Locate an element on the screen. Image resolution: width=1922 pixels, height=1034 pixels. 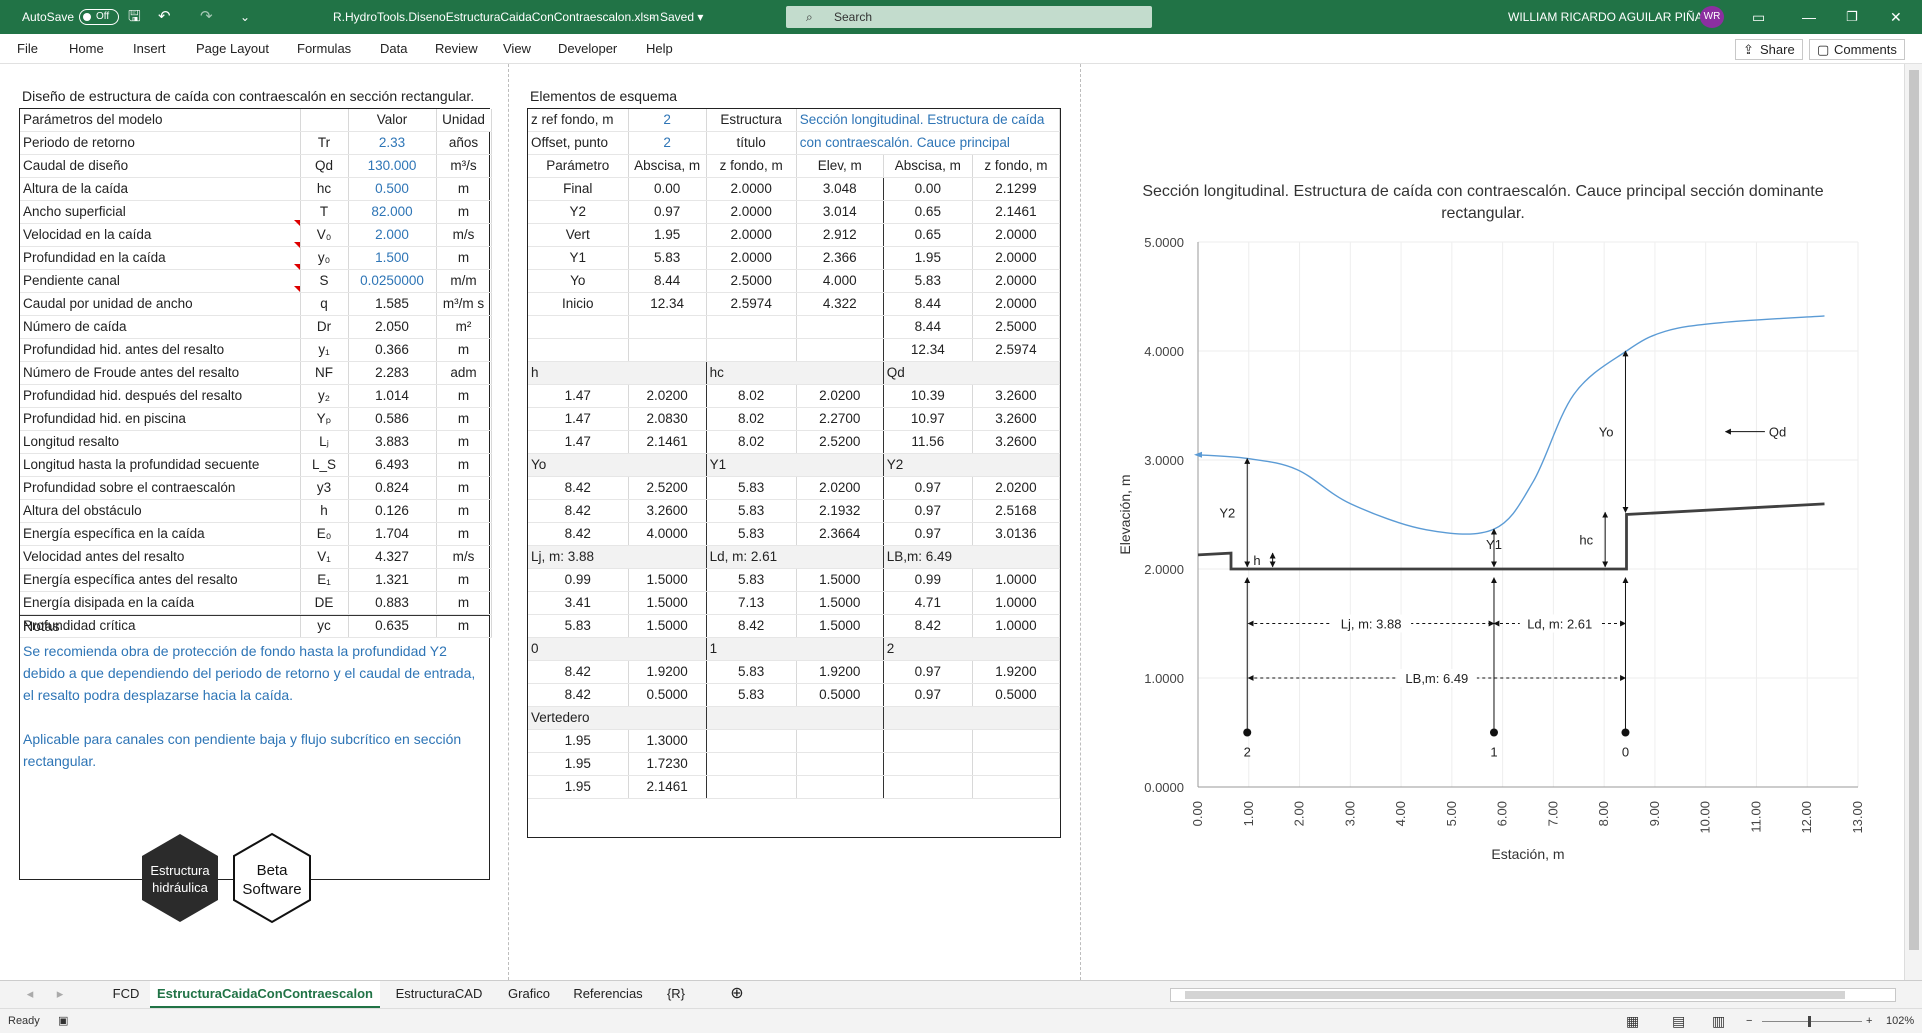
menu-home: Home is located at coordinates (86, 49).